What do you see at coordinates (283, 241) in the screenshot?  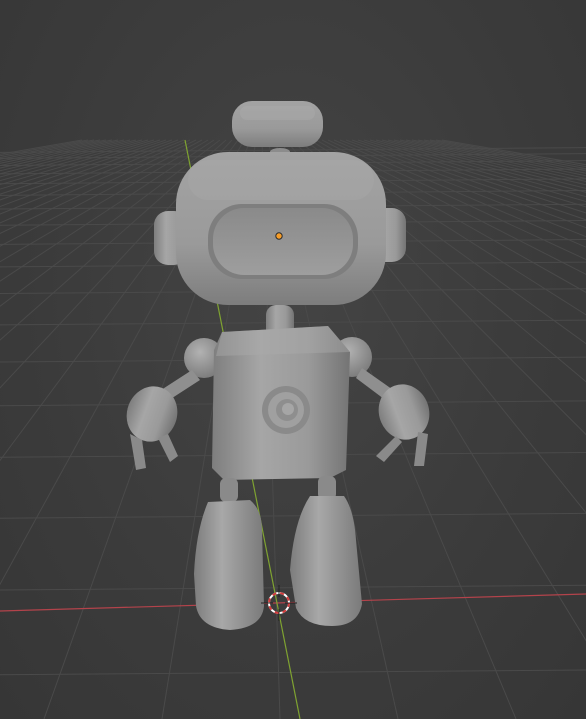 I see `visor` at bounding box center [283, 241].